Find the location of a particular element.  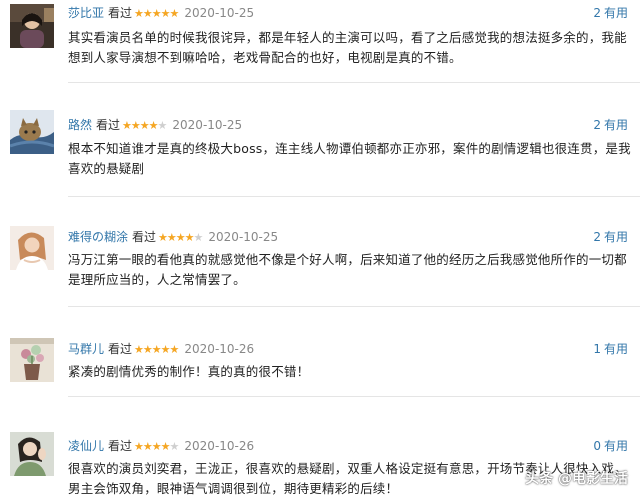

author-link: 路然 is located at coordinates (80, 125).